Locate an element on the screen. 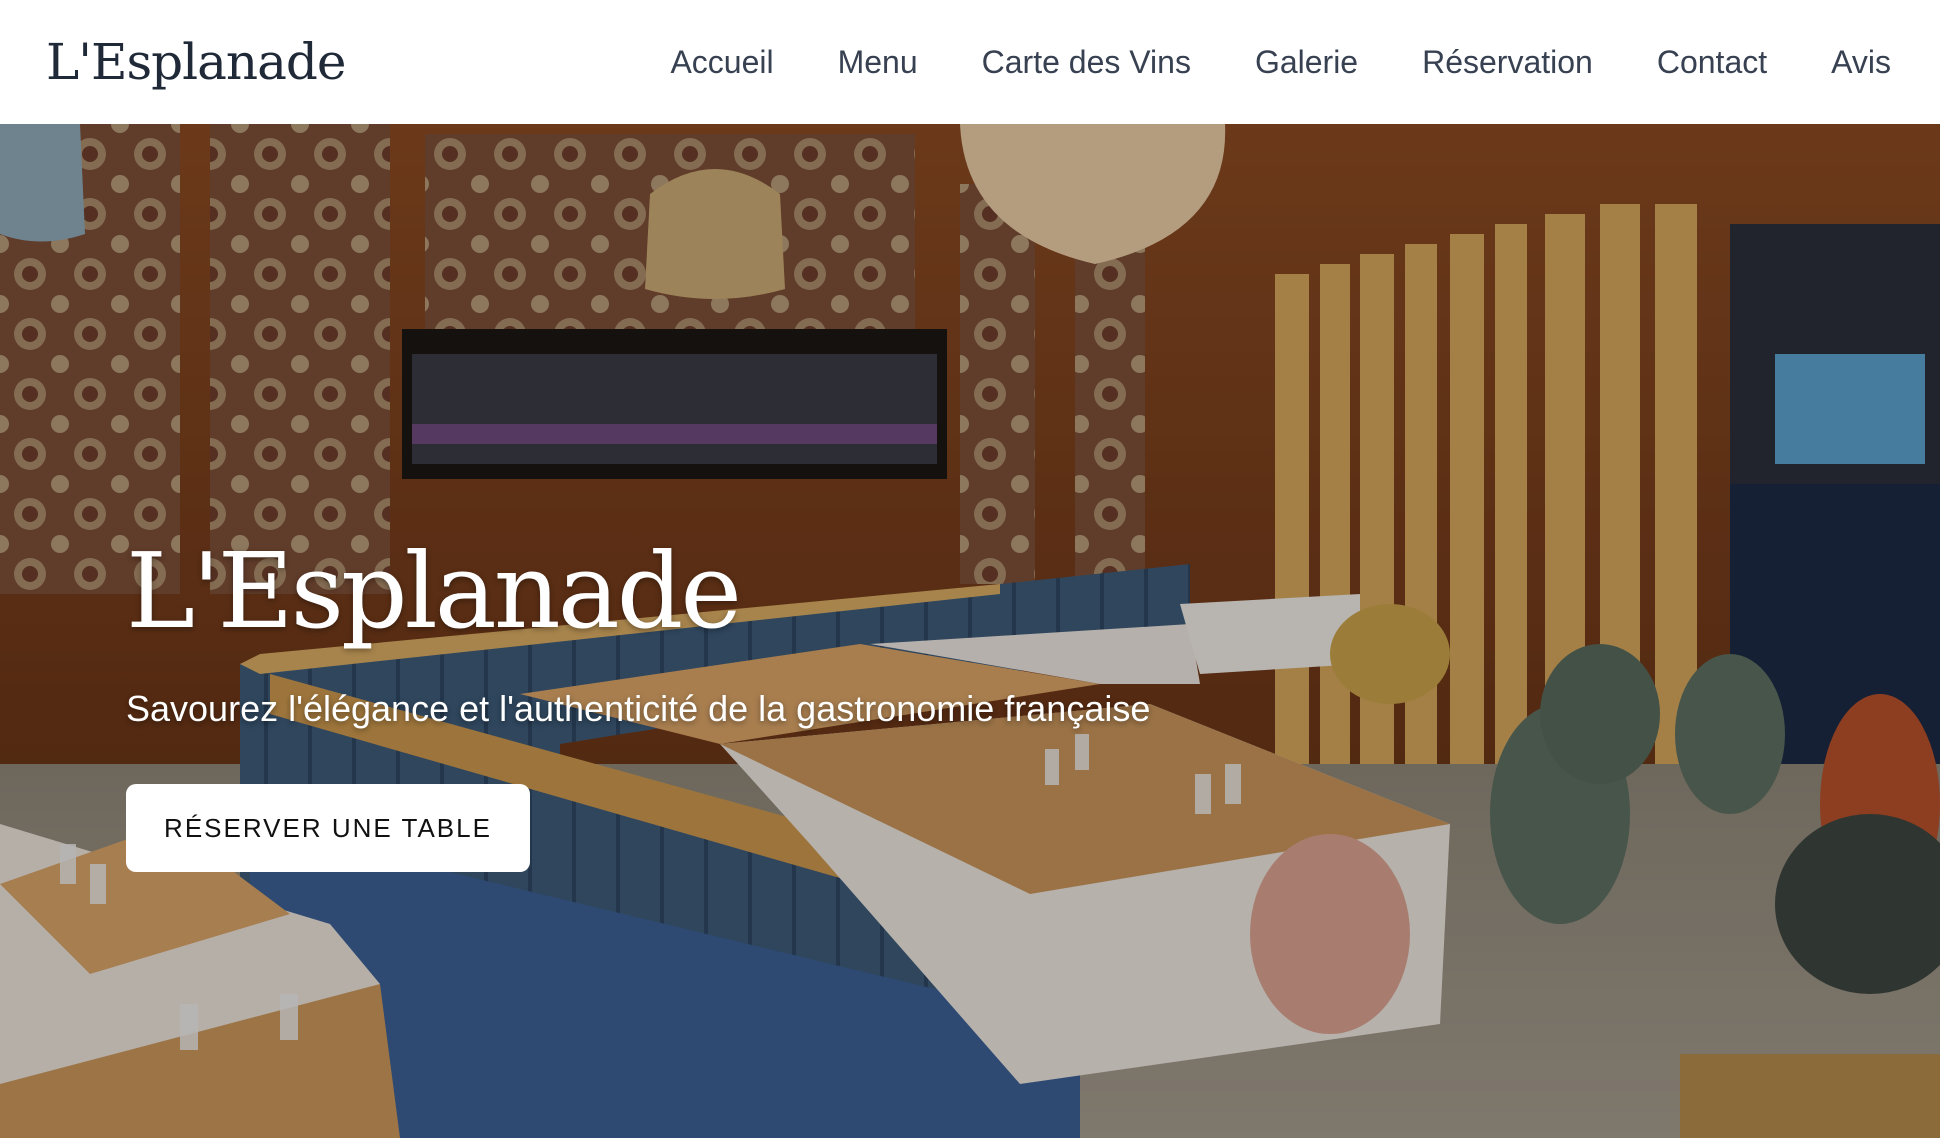 The height and width of the screenshot is (1138, 1940). hero-title: L'Esplanade is located at coordinates (434, 591).